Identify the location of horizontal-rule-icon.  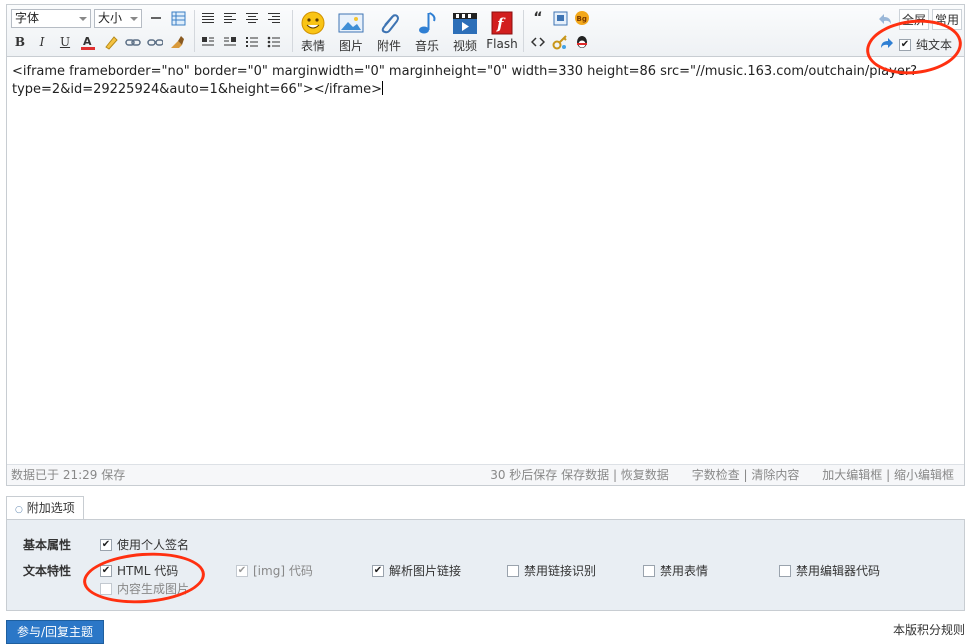
(156, 18).